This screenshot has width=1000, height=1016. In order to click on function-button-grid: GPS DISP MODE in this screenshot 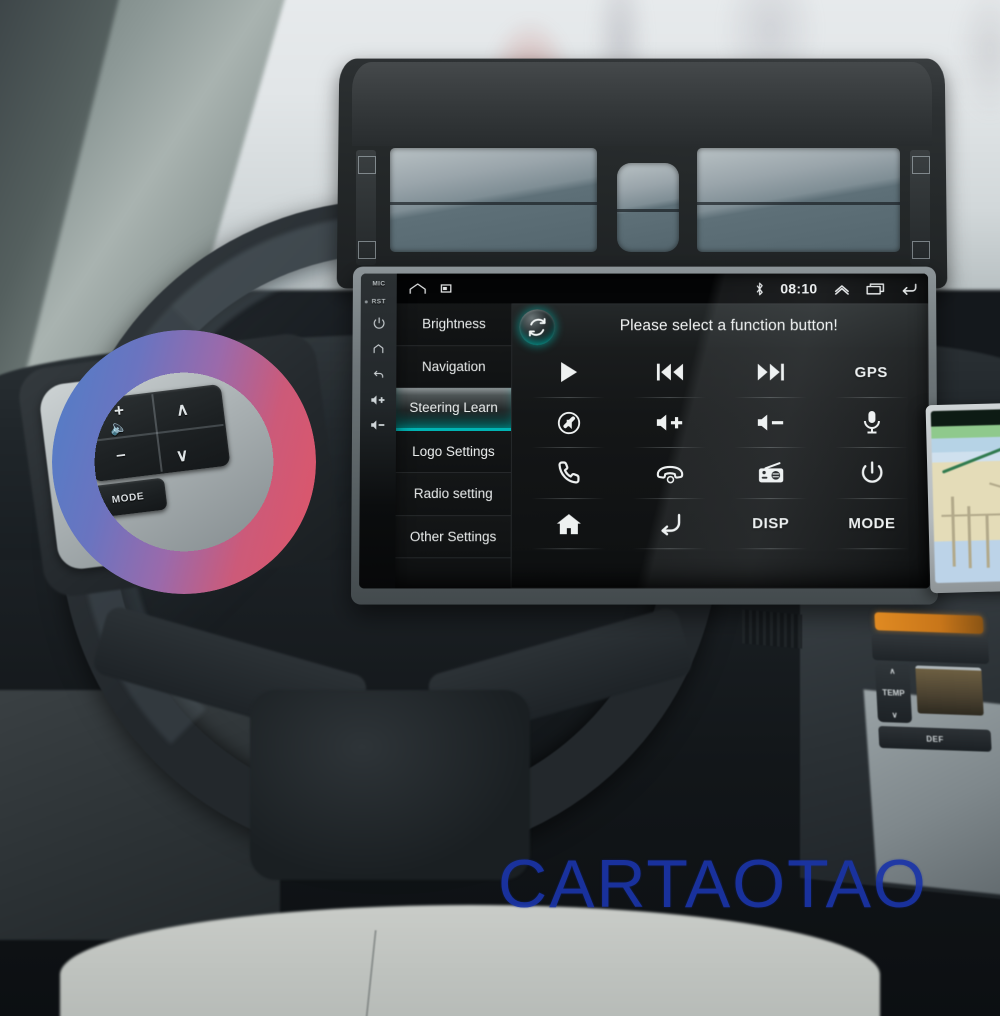, I will do `click(720, 467)`.